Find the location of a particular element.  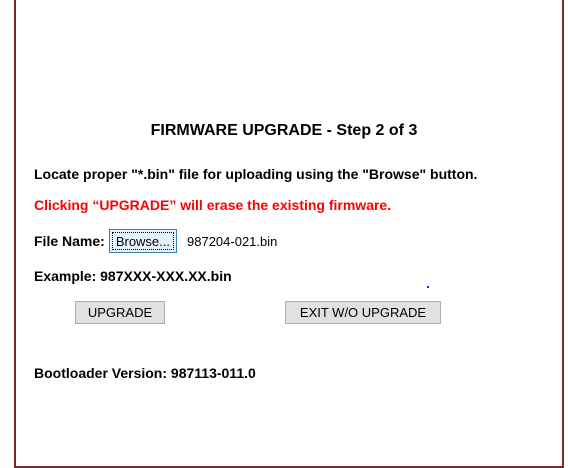

bootloader-version: Bootloader Version: 987113-011.0 is located at coordinates (145, 373).